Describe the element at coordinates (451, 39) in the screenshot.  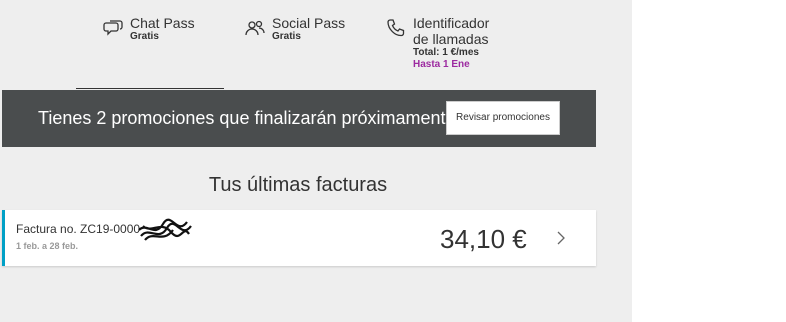
I see `benefit-title-line2: de llamadas` at that location.